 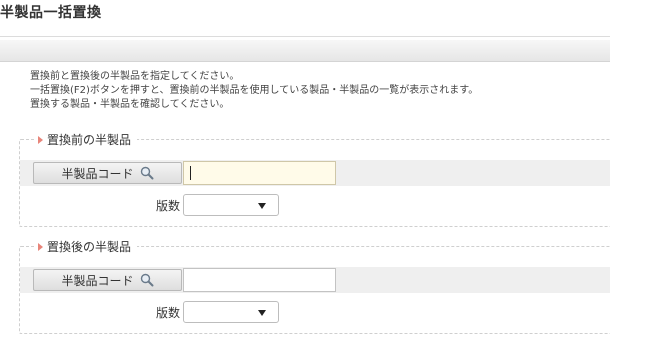 What do you see at coordinates (231, 205) in the screenshot?
I see `before-version-select` at bounding box center [231, 205].